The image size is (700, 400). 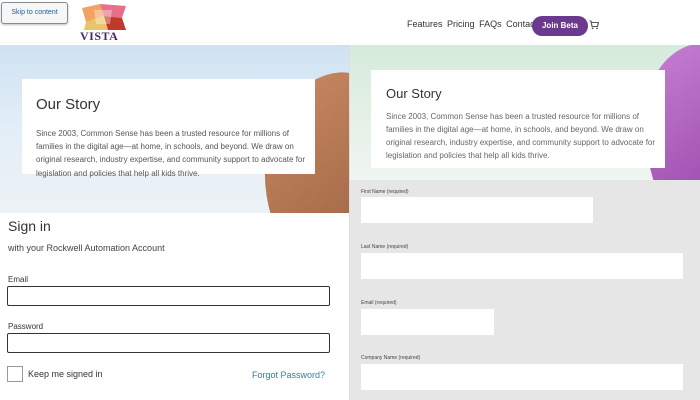 What do you see at coordinates (68, 104) in the screenshot?
I see `story-title-left: Our Story` at bounding box center [68, 104].